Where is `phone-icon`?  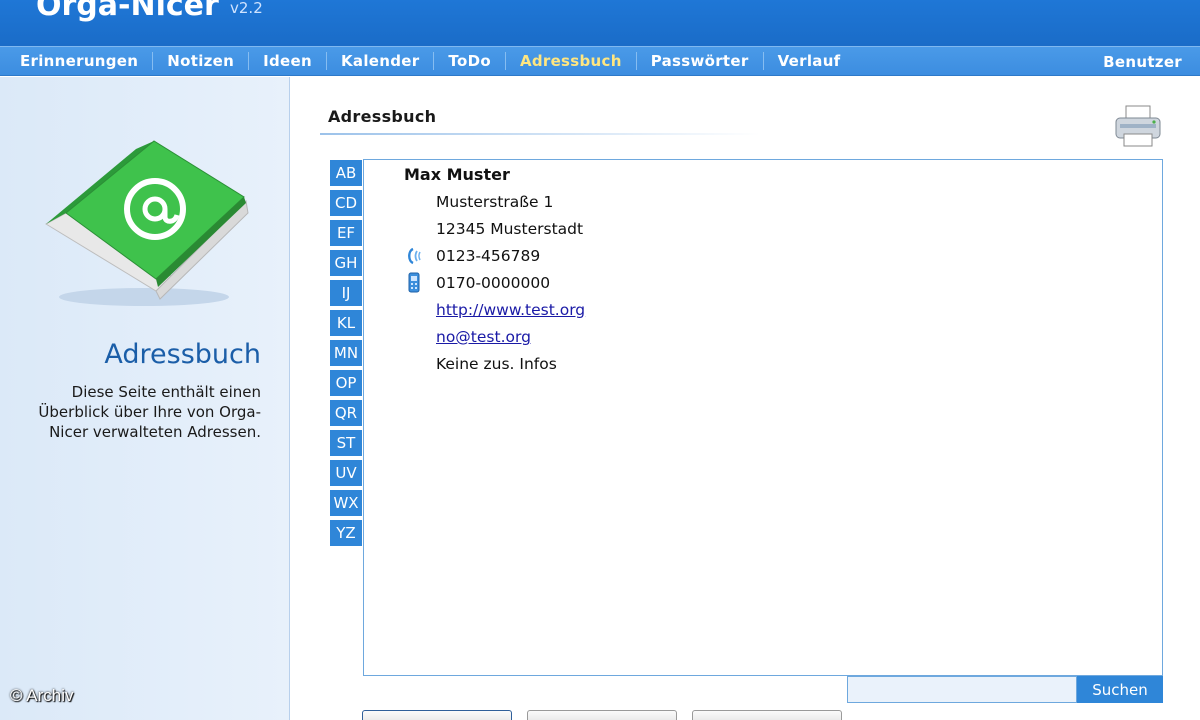
phone-icon is located at coordinates (414, 256).